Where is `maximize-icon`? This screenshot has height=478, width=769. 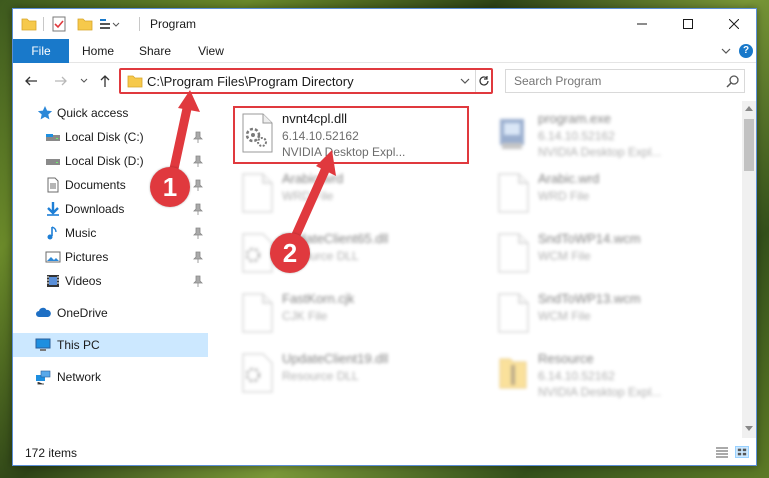
maximize-icon is located at coordinates (688, 24).